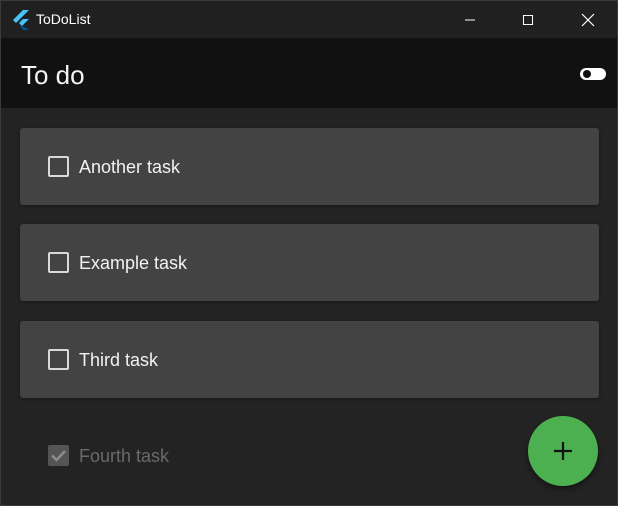 This screenshot has height=506, width=618. I want to click on task-label: Another task, so click(130, 167).